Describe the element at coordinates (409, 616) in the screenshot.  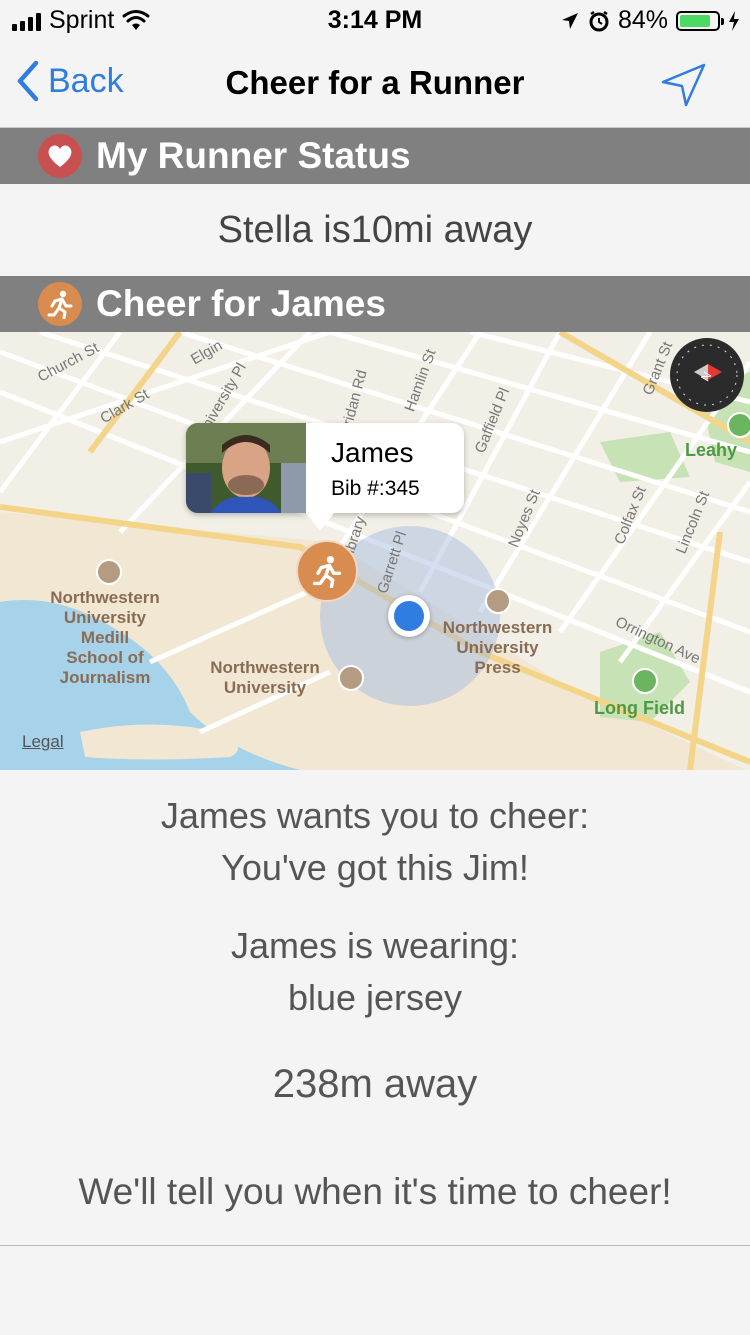
I see `user-location-dot` at that location.